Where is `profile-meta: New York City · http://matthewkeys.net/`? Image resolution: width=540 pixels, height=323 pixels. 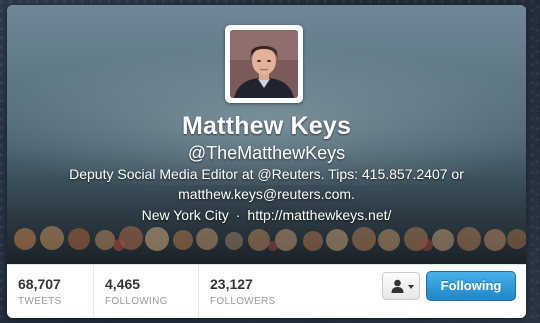
profile-meta: New York City · http://matthewkeys.net/ is located at coordinates (266, 215).